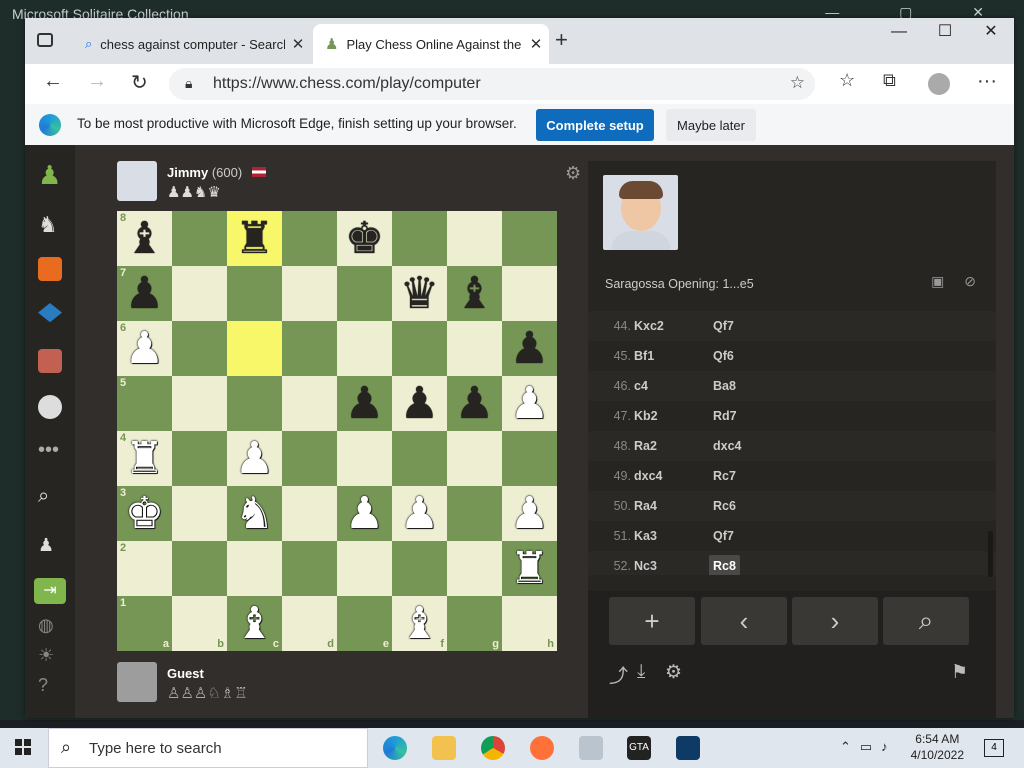  What do you see at coordinates (645, 536) in the screenshot?
I see `white-move: Ka3` at bounding box center [645, 536].